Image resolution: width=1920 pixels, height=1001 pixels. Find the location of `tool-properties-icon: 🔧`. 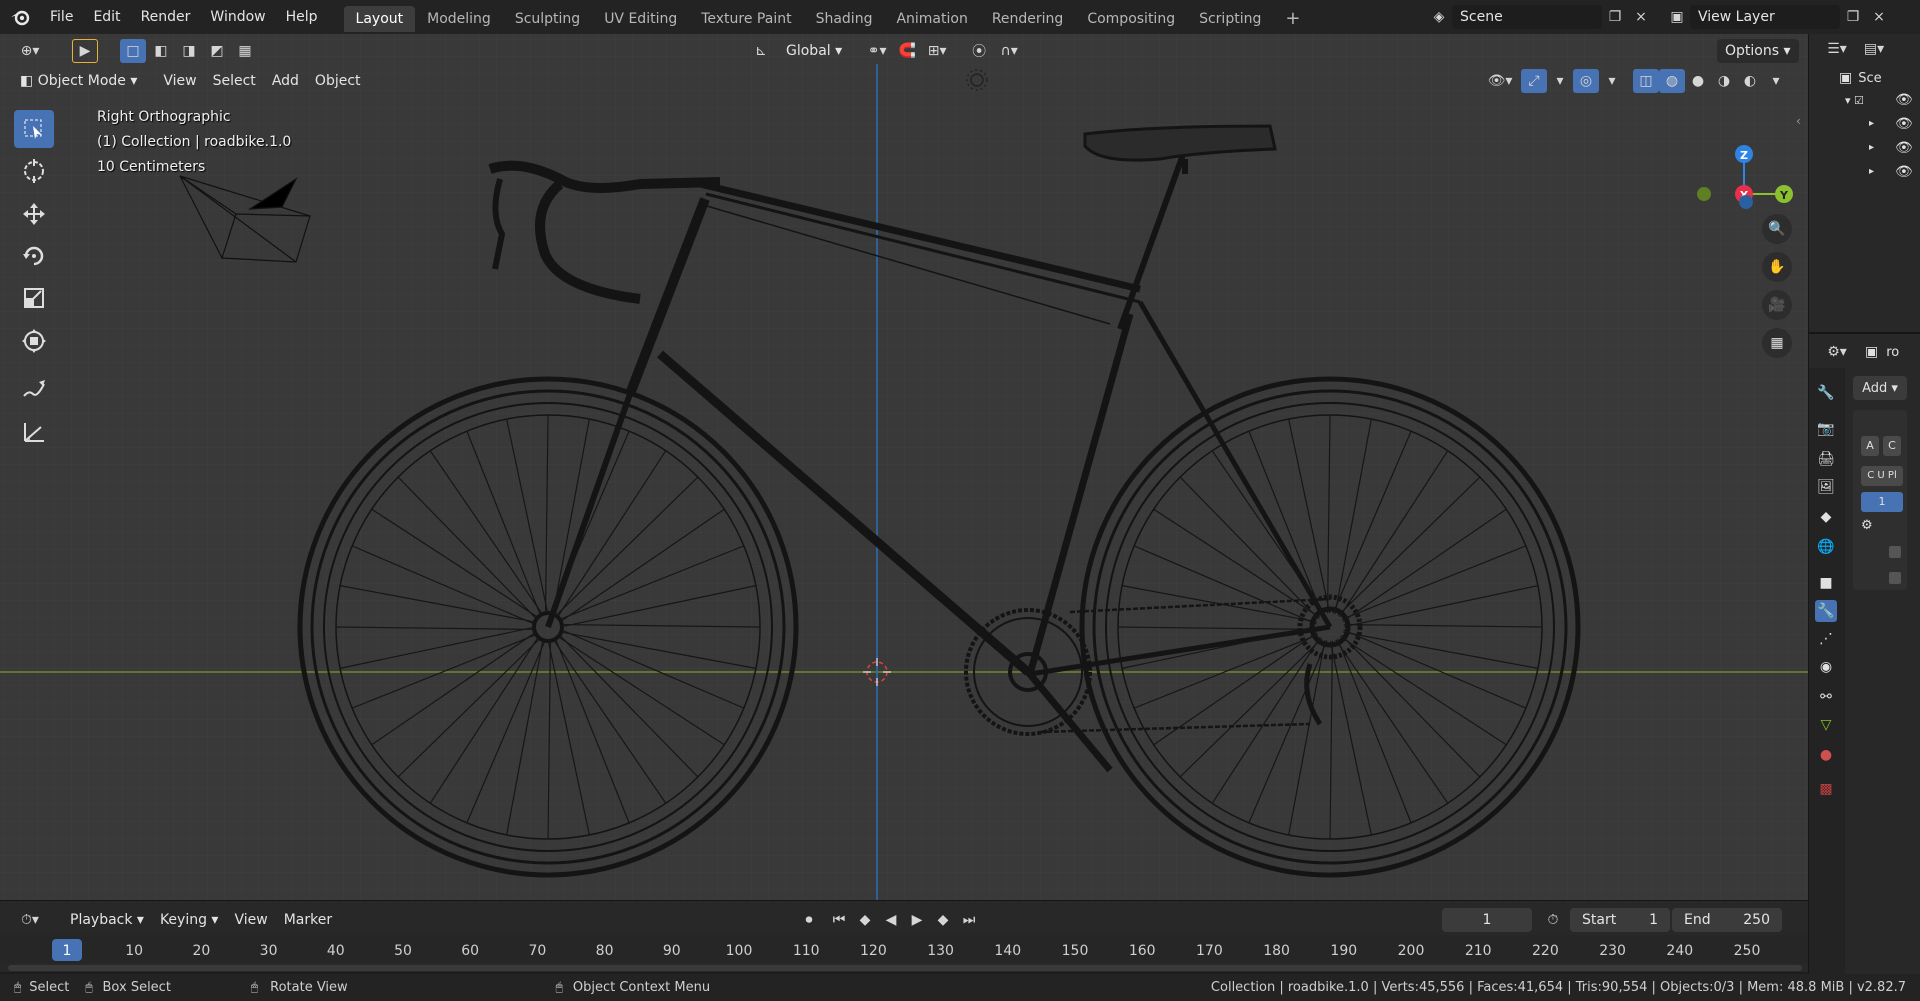

tool-properties-icon: 🔧 is located at coordinates (1826, 393).